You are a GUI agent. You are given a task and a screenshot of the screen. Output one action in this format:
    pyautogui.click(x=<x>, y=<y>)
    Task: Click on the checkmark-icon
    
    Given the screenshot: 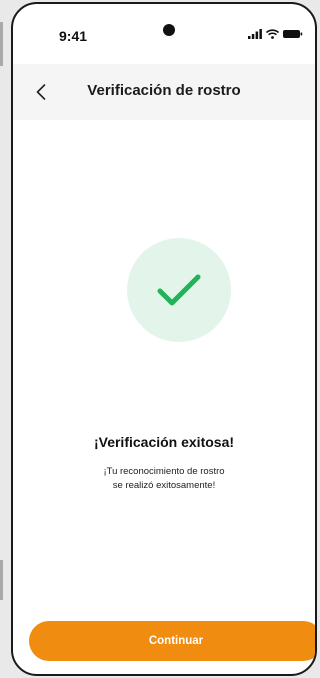 What is the action you would take?
    pyautogui.click(x=179, y=290)
    